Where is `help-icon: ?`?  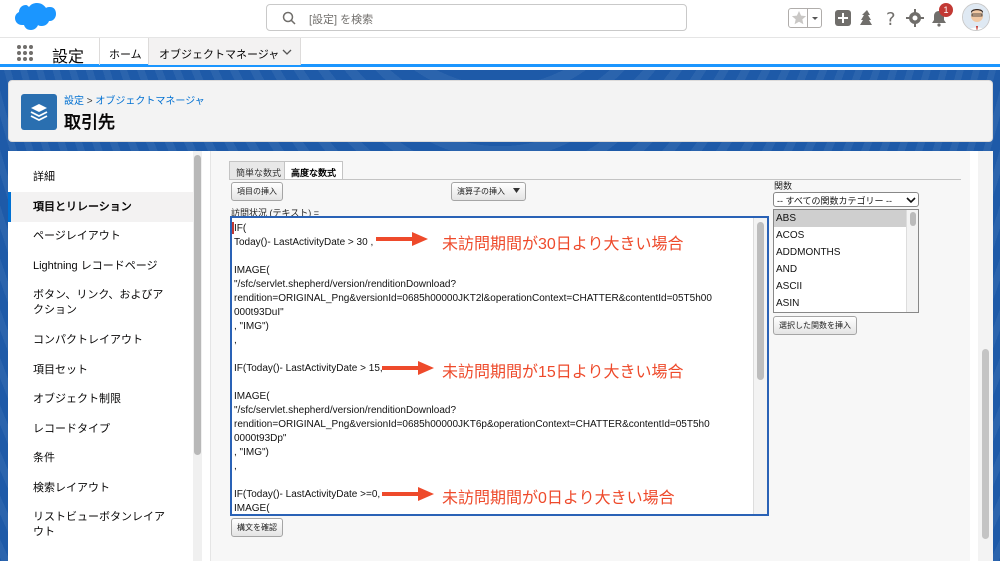
help-icon: ? is located at coordinates (891, 18).